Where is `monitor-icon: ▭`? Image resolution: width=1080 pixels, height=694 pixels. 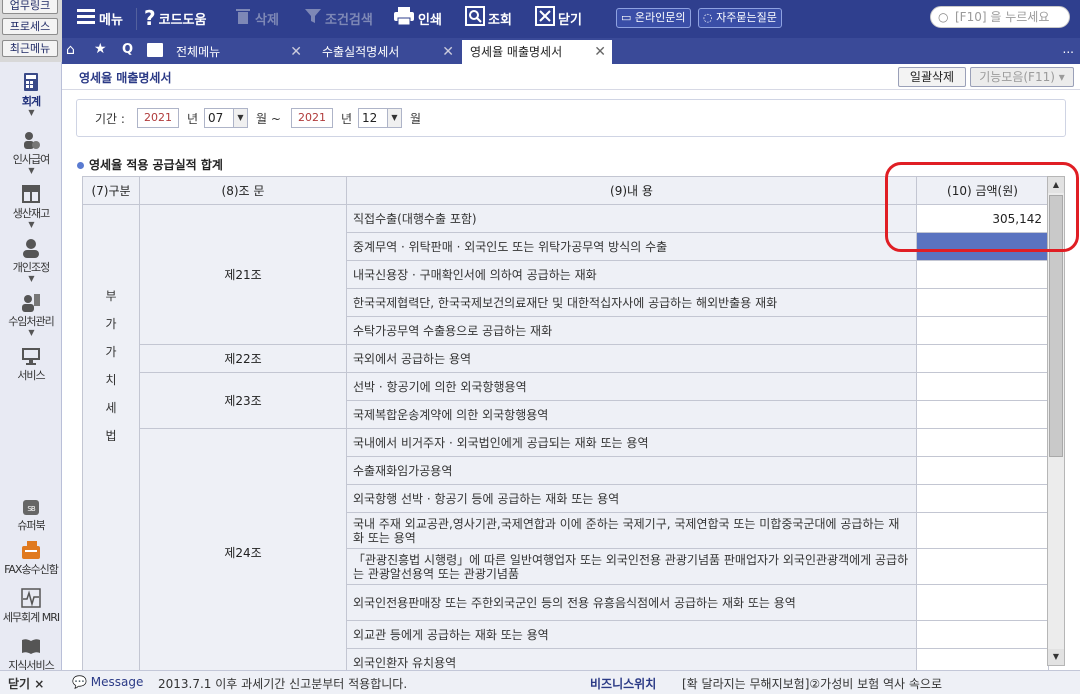 monitor-icon: ▭ is located at coordinates (626, 17).